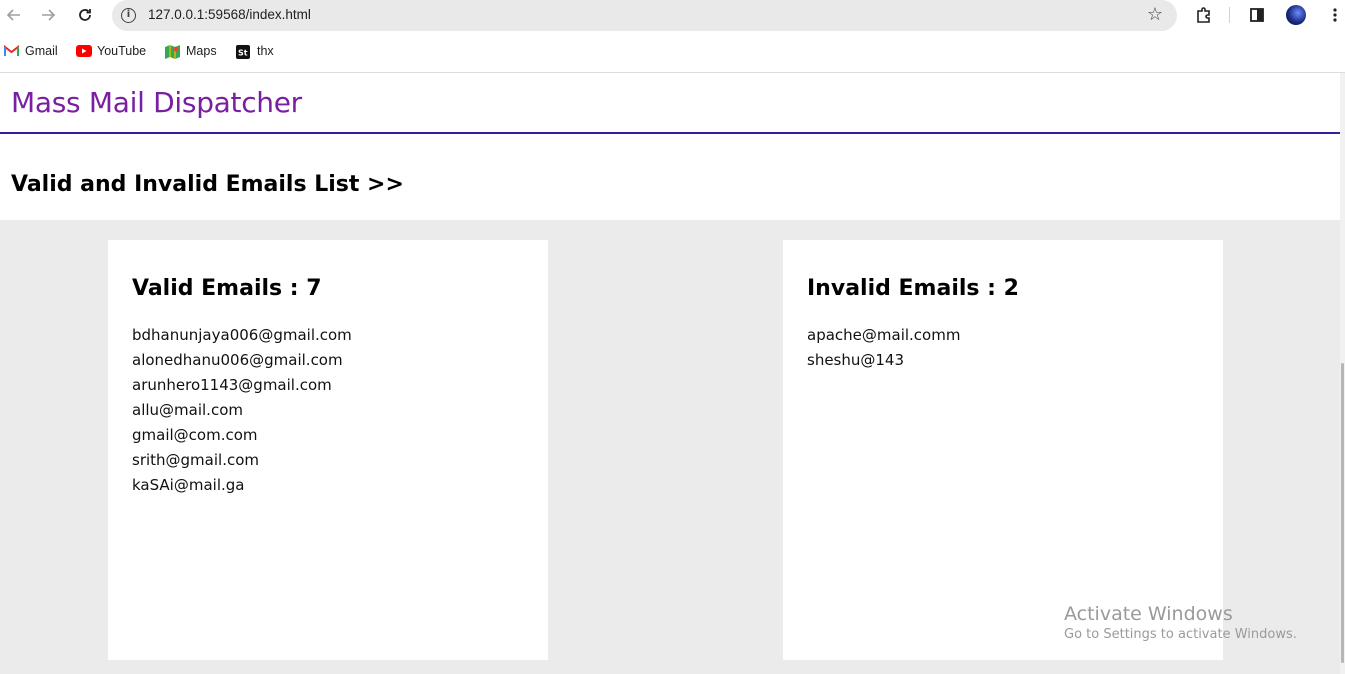 The width and height of the screenshot is (1345, 674). I want to click on browser-toolbar: i 127.0.0.1:59568/index.html ☆, so click(672, 15).